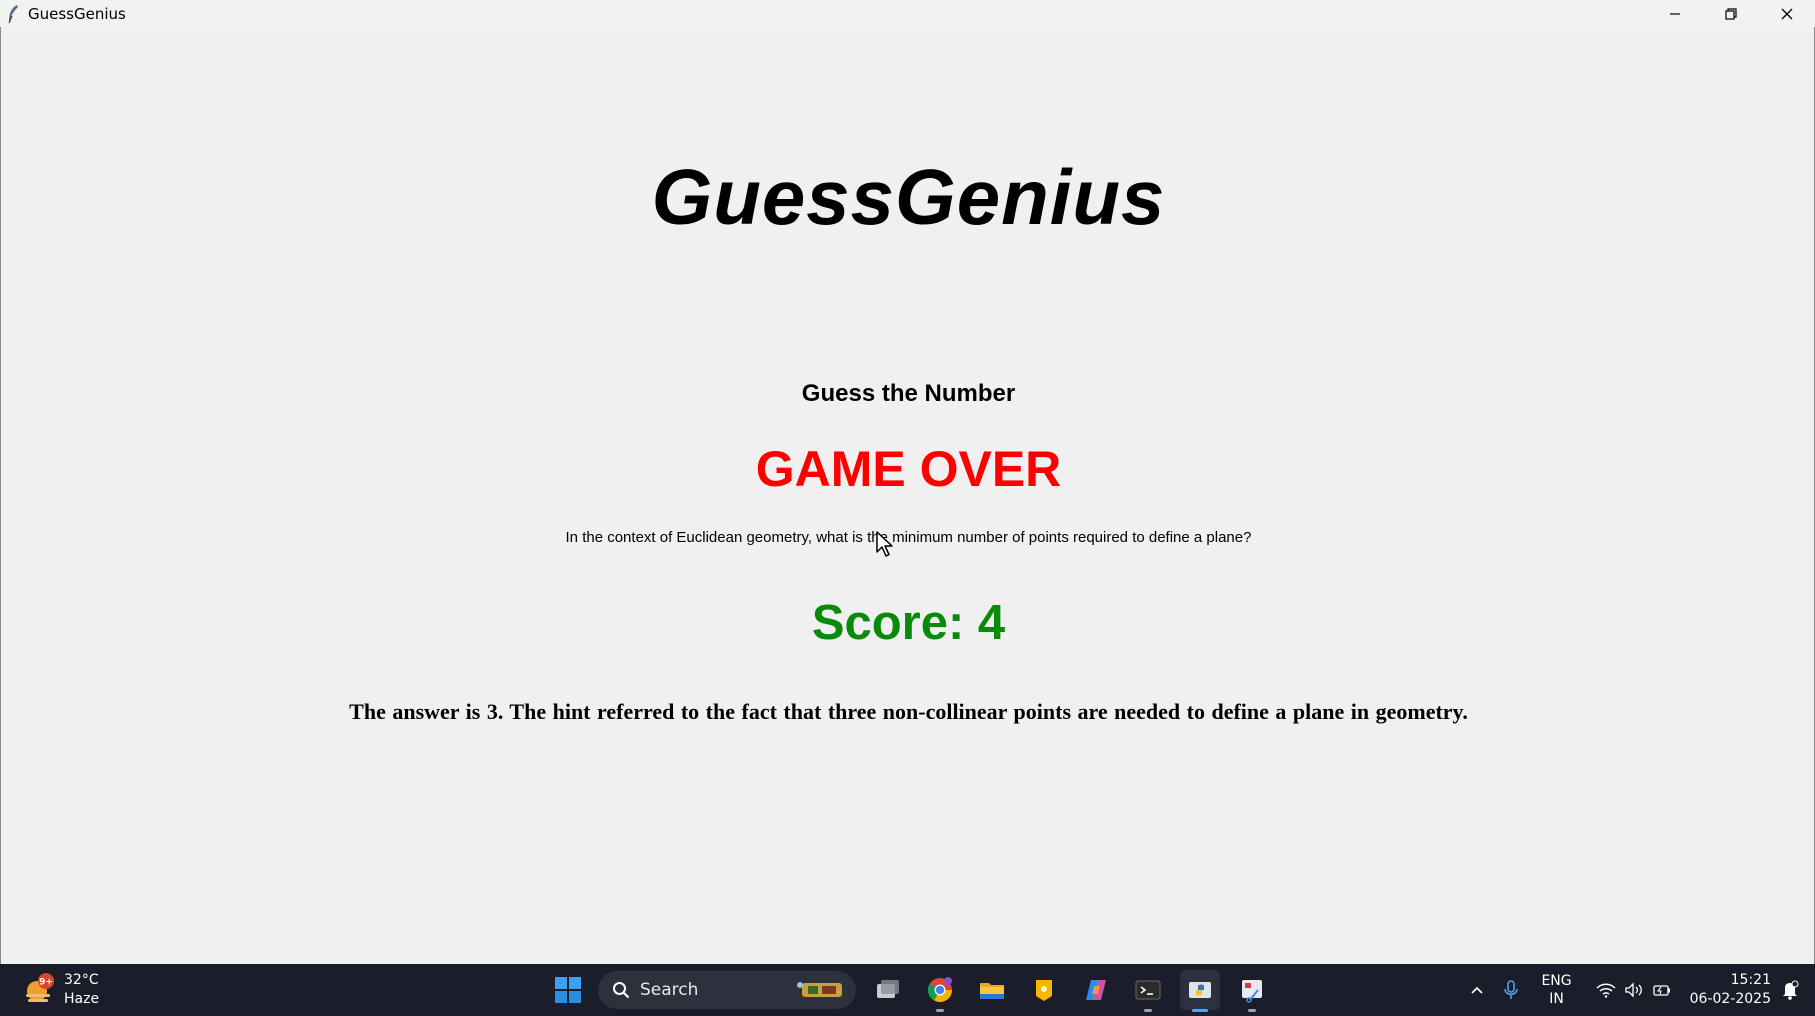 This screenshot has height=1016, width=1815. I want to click on battery-button, so click(1662, 990).